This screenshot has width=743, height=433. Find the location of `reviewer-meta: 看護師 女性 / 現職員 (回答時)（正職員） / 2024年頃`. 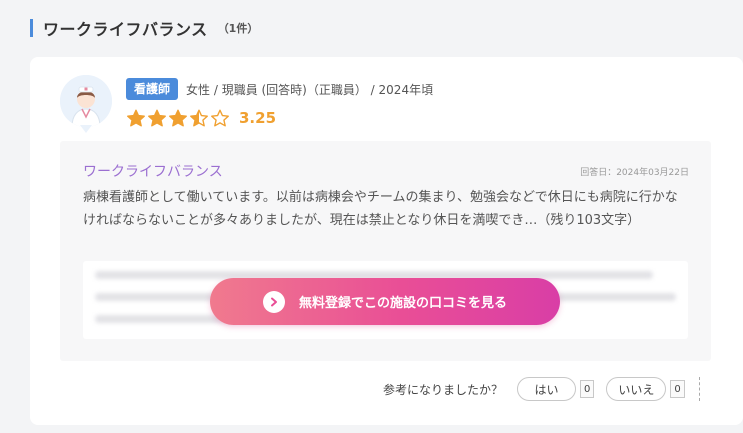

reviewer-meta: 看護師 女性 / 現職員 (回答時)（正職員） / 2024年頃 is located at coordinates (279, 89).